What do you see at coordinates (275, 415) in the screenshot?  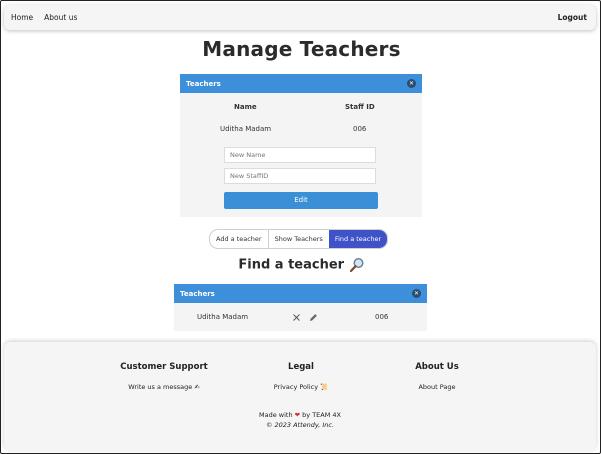 I see `made-with-prefix: Made with` at bounding box center [275, 415].